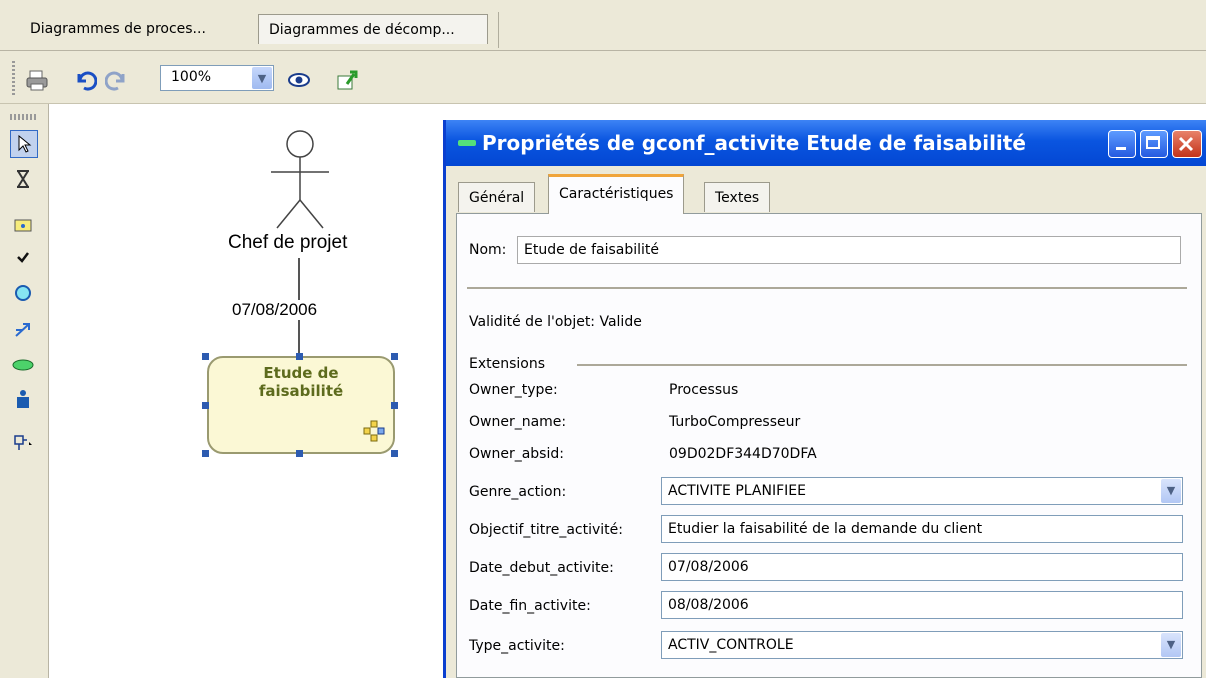 This screenshot has height=678, width=1206. What do you see at coordinates (24, 117) in the screenshot?
I see `palette-grip` at bounding box center [24, 117].